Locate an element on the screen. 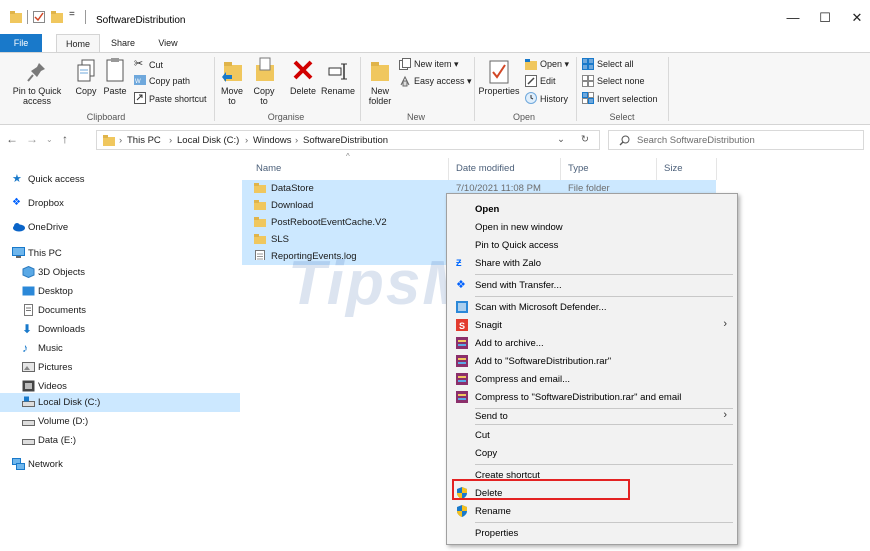  copy-to-button: Copy to is located at coordinates (264, 96).